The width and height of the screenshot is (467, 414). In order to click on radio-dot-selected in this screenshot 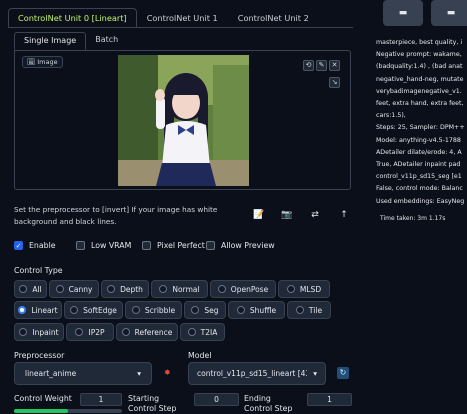, I will do `click(22, 310)`.